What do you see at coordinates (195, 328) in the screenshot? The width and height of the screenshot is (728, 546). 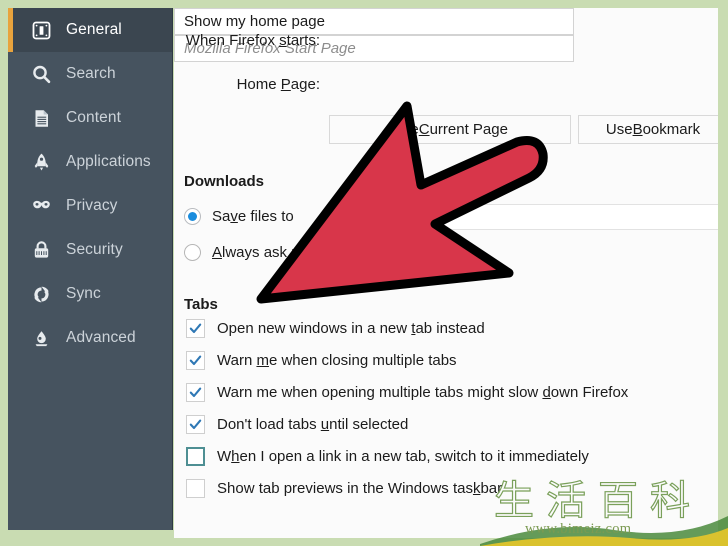 I see `open-new-windows-checkbox` at bounding box center [195, 328].